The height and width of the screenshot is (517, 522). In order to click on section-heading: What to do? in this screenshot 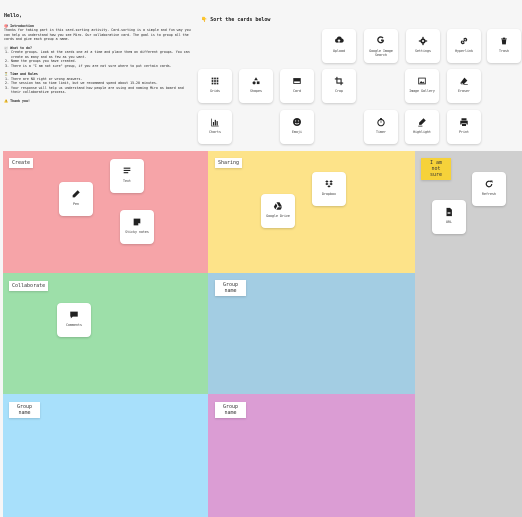, I will do `click(21, 47)`.